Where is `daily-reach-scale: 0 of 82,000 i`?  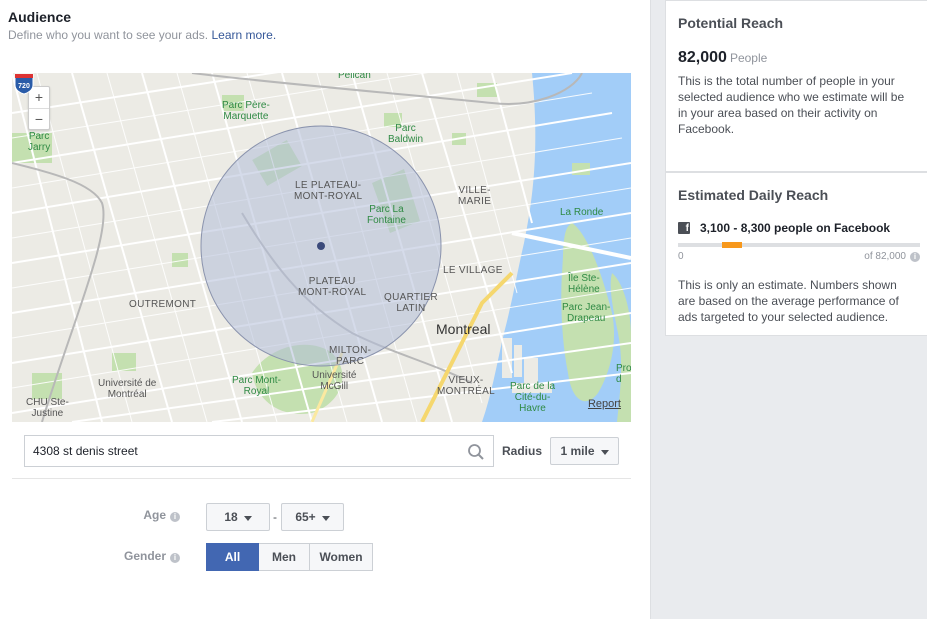 daily-reach-scale: 0 of 82,000 i is located at coordinates (799, 258).